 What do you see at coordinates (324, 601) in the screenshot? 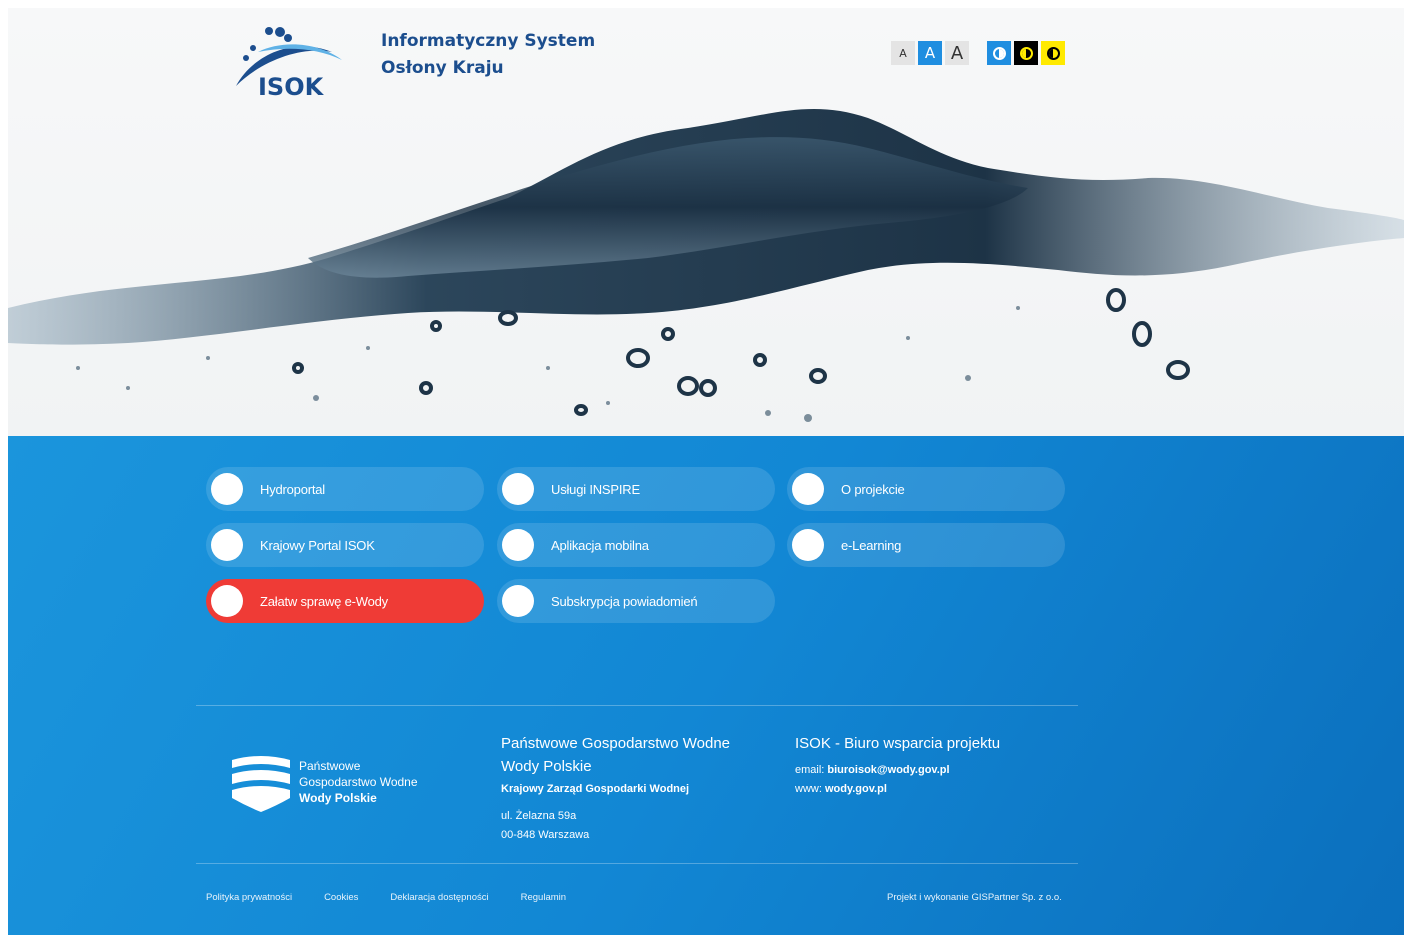
I see `tile-label: Załatw sprawę e-Wody` at bounding box center [324, 601].